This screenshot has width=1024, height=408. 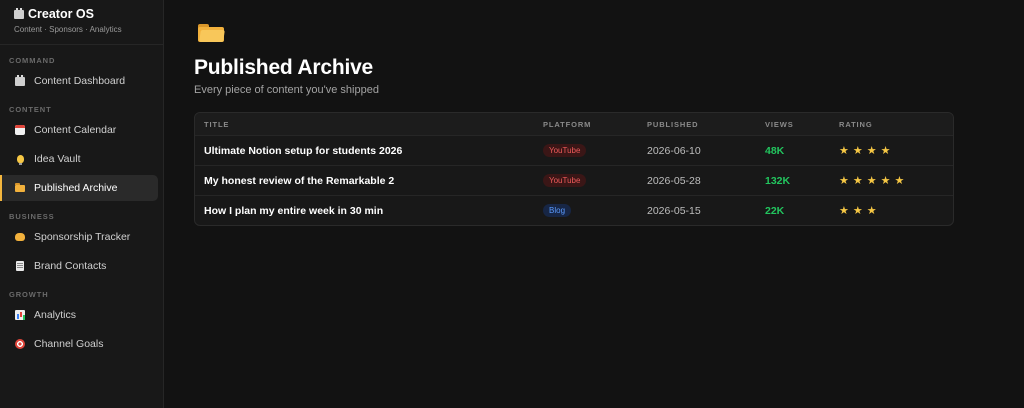 What do you see at coordinates (303, 151) in the screenshot?
I see `row-title: Ultimate Notion setup for students 2026` at bounding box center [303, 151].